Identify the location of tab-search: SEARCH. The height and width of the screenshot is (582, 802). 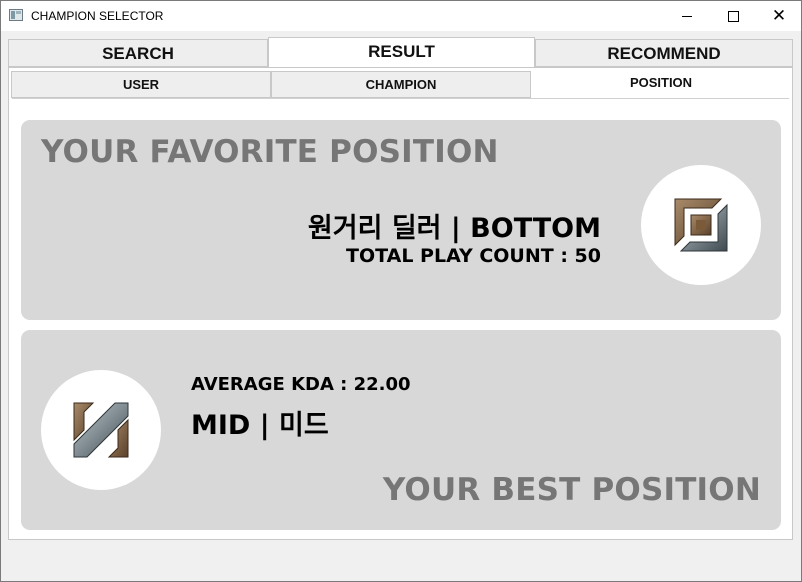
(138, 53).